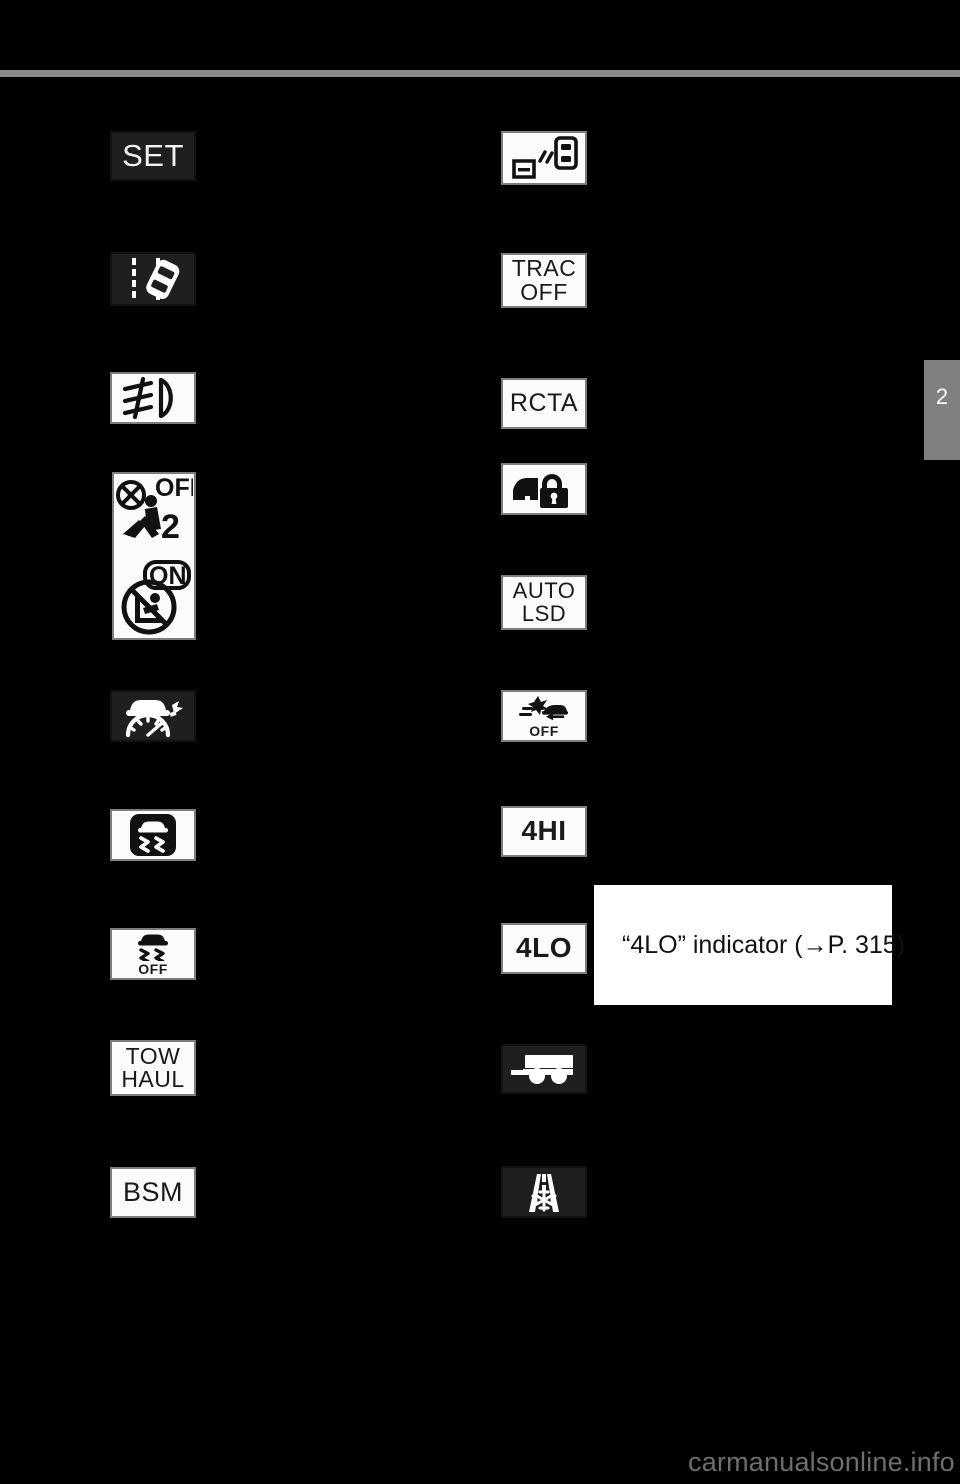 This screenshot has height=1484, width=960. I want to click on indicator-auto-lsd: AUTO LSD, so click(544, 602).